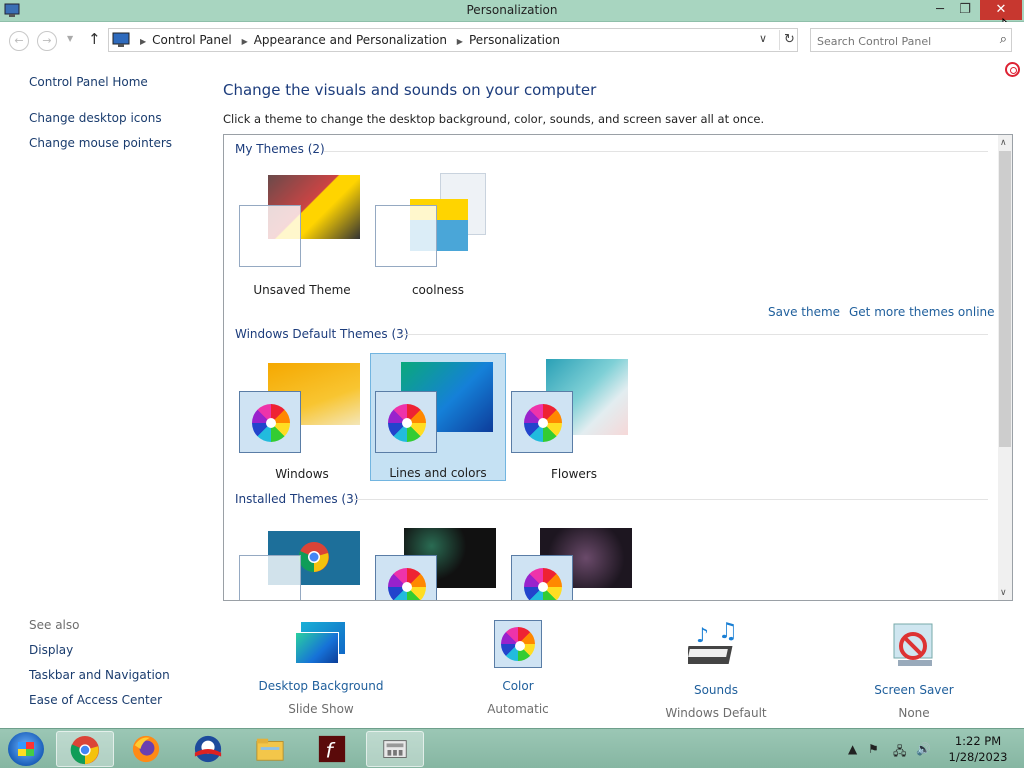  Describe the element at coordinates (716, 713) in the screenshot. I see `setting-value: Windows Default` at that location.